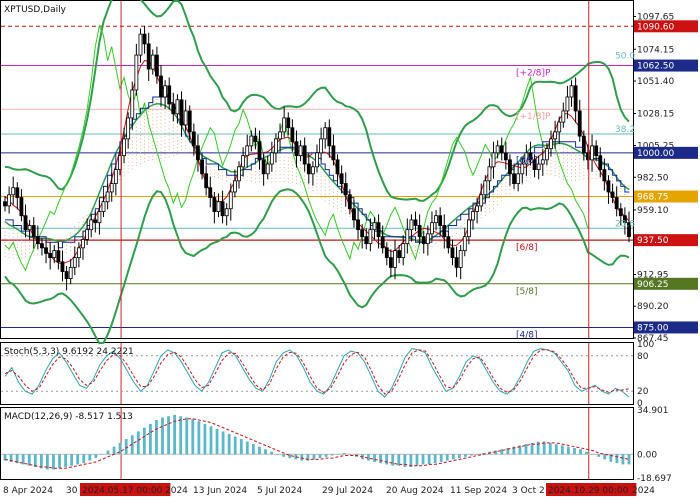 This screenshot has height=500, width=700. What do you see at coordinates (588, 491) in the screenshot?
I see `x-tick-label: 2024.10.29 00:00` at bounding box center [588, 491].